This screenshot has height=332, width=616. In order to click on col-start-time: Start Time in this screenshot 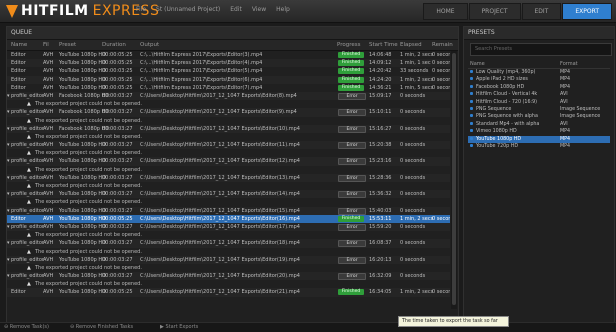, I will do `click(383, 45)`.